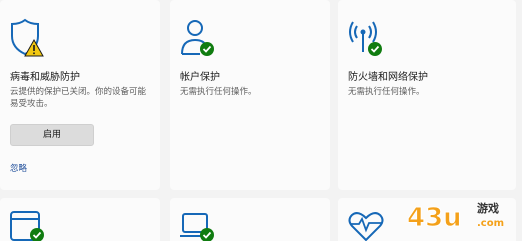 The width and height of the screenshot is (522, 241). Describe the element at coordinates (18, 168) in the screenshot. I see `ignore-link: 忽略` at that location.